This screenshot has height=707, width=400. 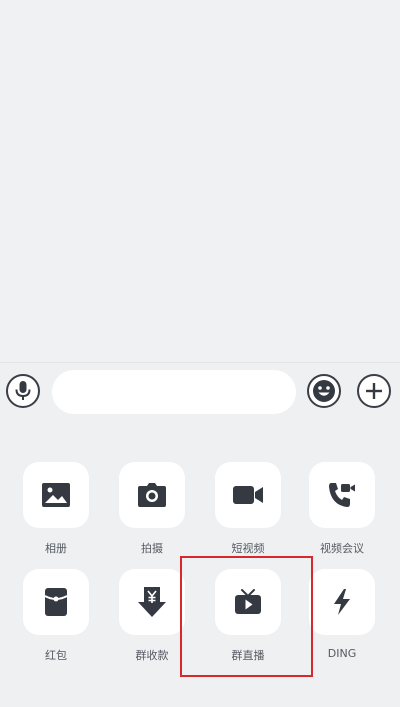 I want to click on tile-short-video: 短视频, so click(x=248, y=509).